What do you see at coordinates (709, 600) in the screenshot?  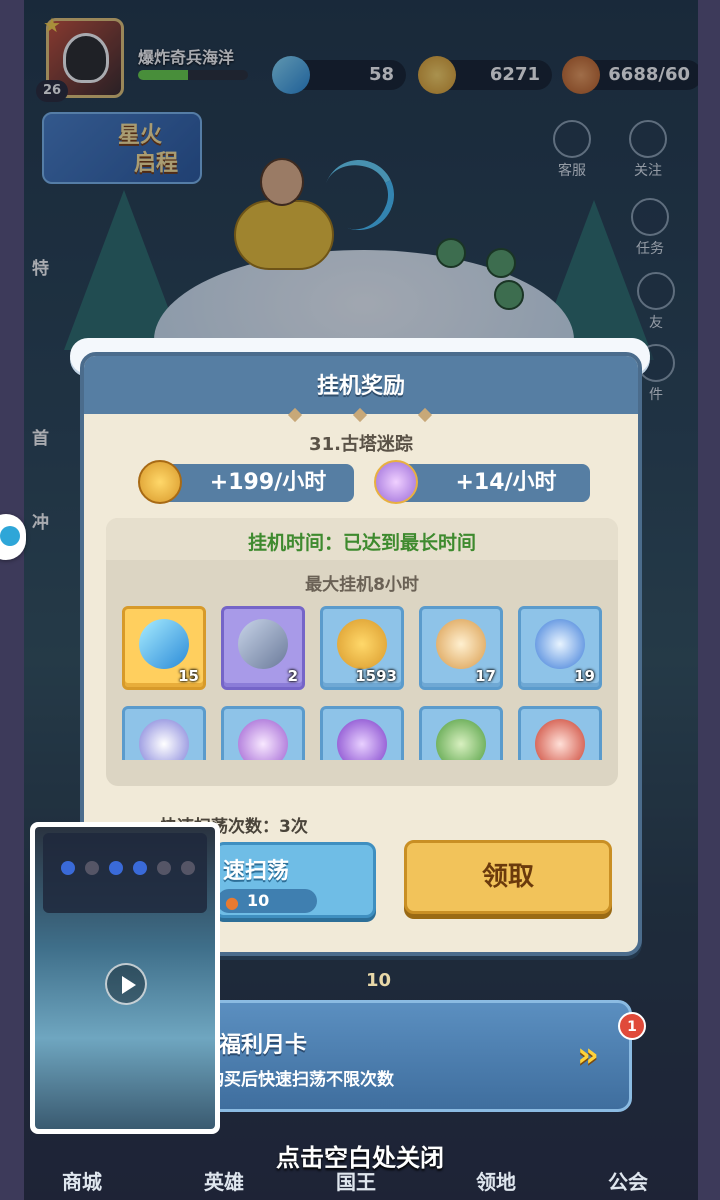 I see `right-edge-bar` at bounding box center [709, 600].